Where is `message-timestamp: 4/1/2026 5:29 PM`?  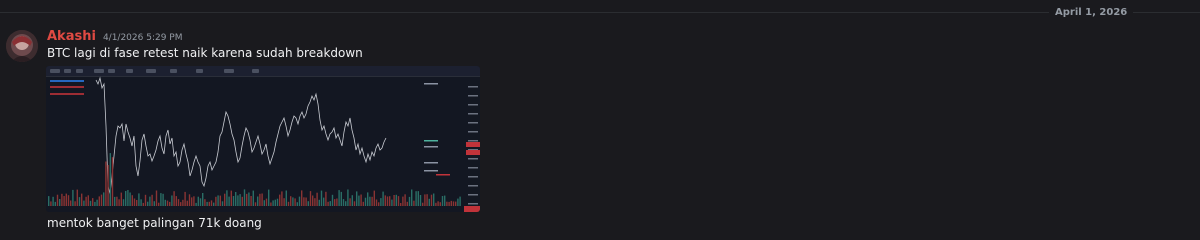
message-timestamp: 4/1/2026 5:29 PM is located at coordinates (143, 38).